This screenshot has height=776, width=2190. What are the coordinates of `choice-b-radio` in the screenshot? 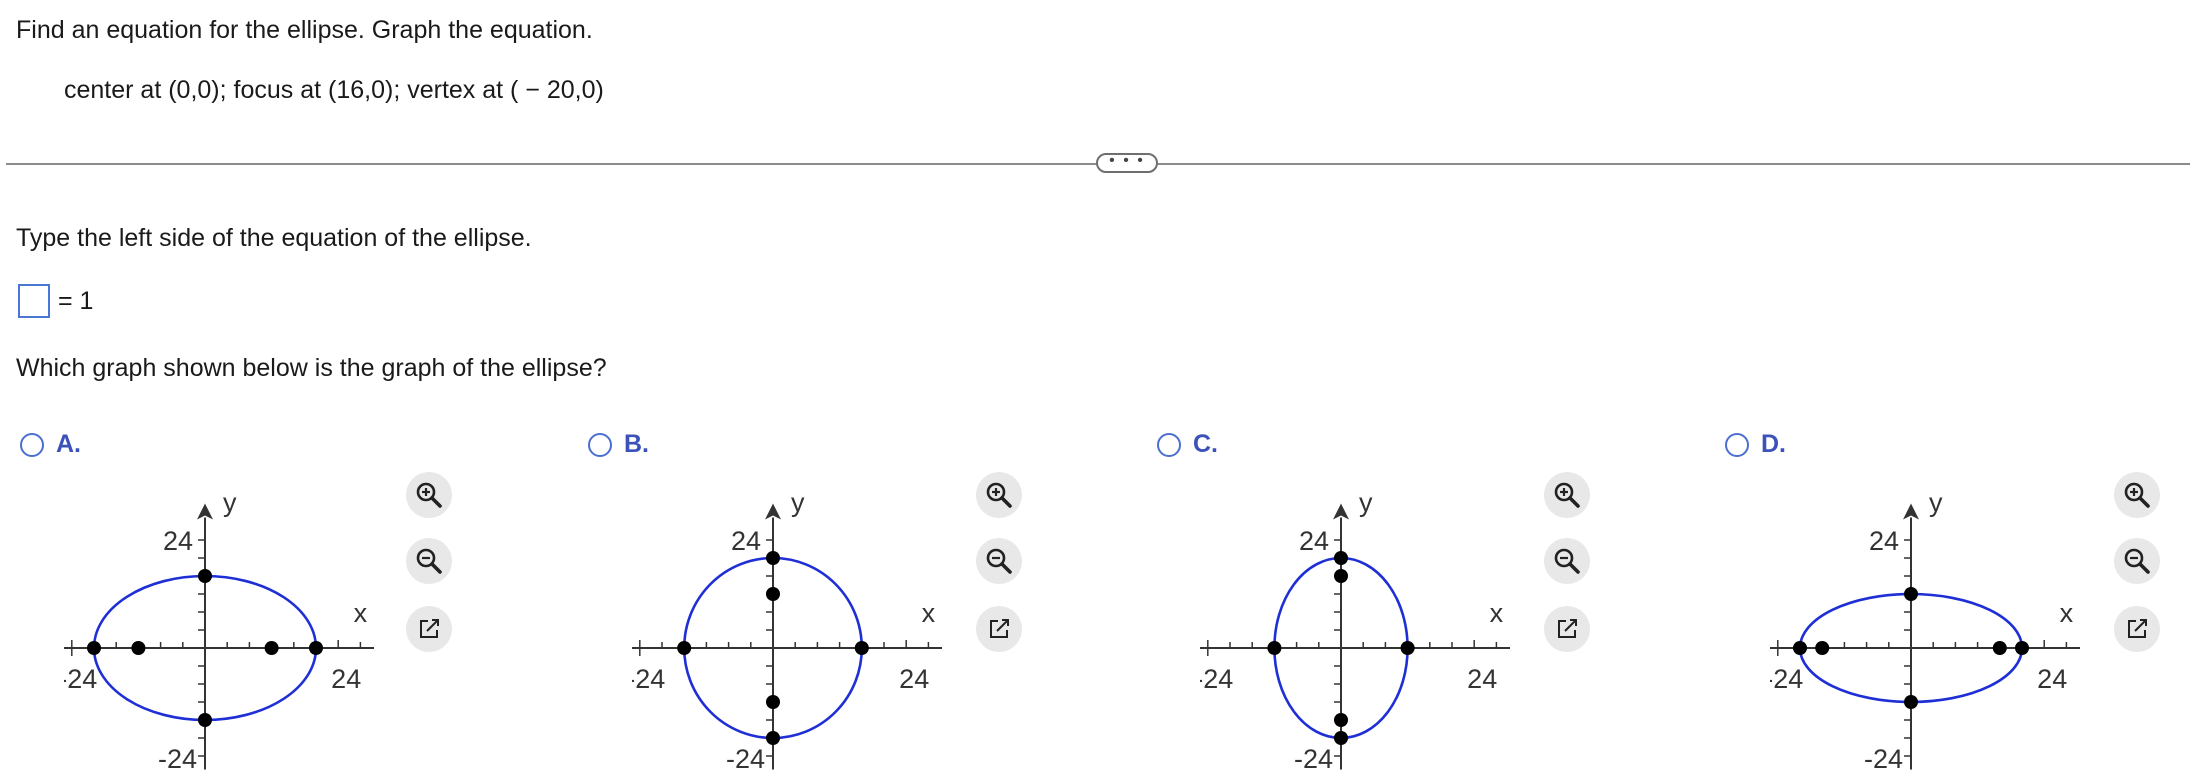 It's located at (600, 444).